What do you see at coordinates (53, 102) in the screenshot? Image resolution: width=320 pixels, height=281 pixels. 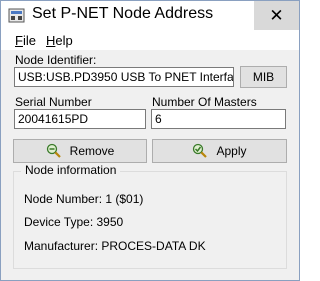 I see `serial-number-label: Serial Number` at bounding box center [53, 102].